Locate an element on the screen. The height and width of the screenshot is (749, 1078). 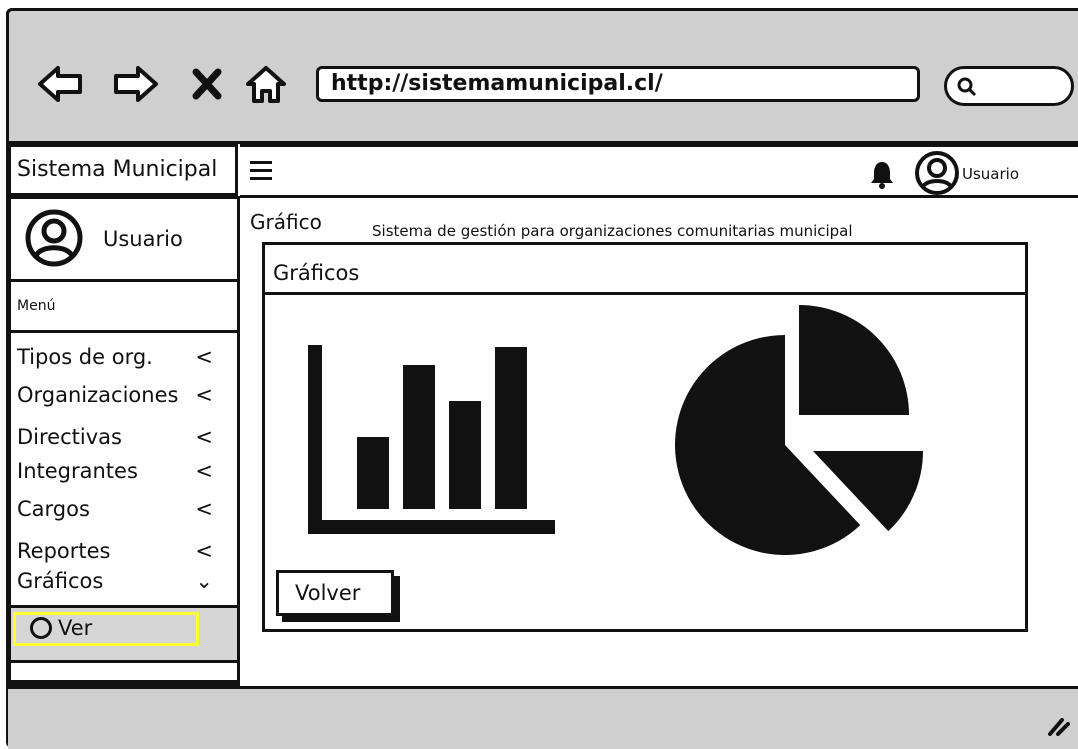
sidebar-item-organizaciones: Organizaciones < is located at coordinates (122, 395).